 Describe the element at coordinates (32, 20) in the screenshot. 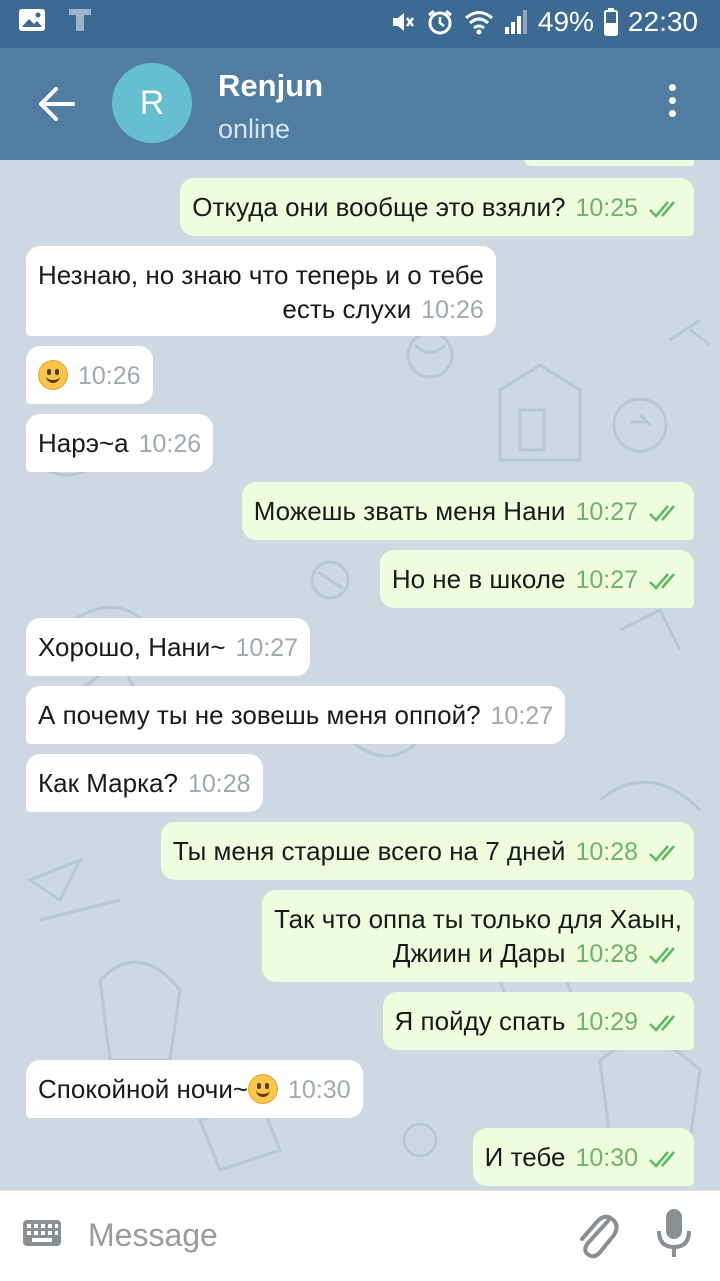

I see `image-icon` at that location.